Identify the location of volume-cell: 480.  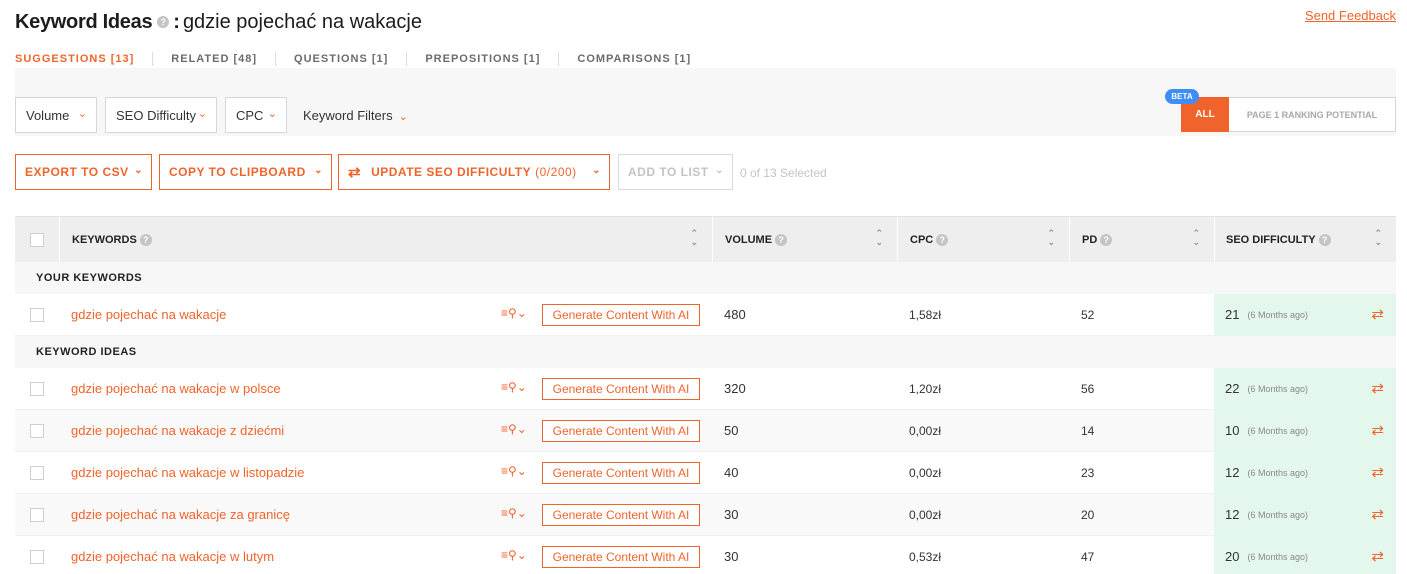
(735, 314).